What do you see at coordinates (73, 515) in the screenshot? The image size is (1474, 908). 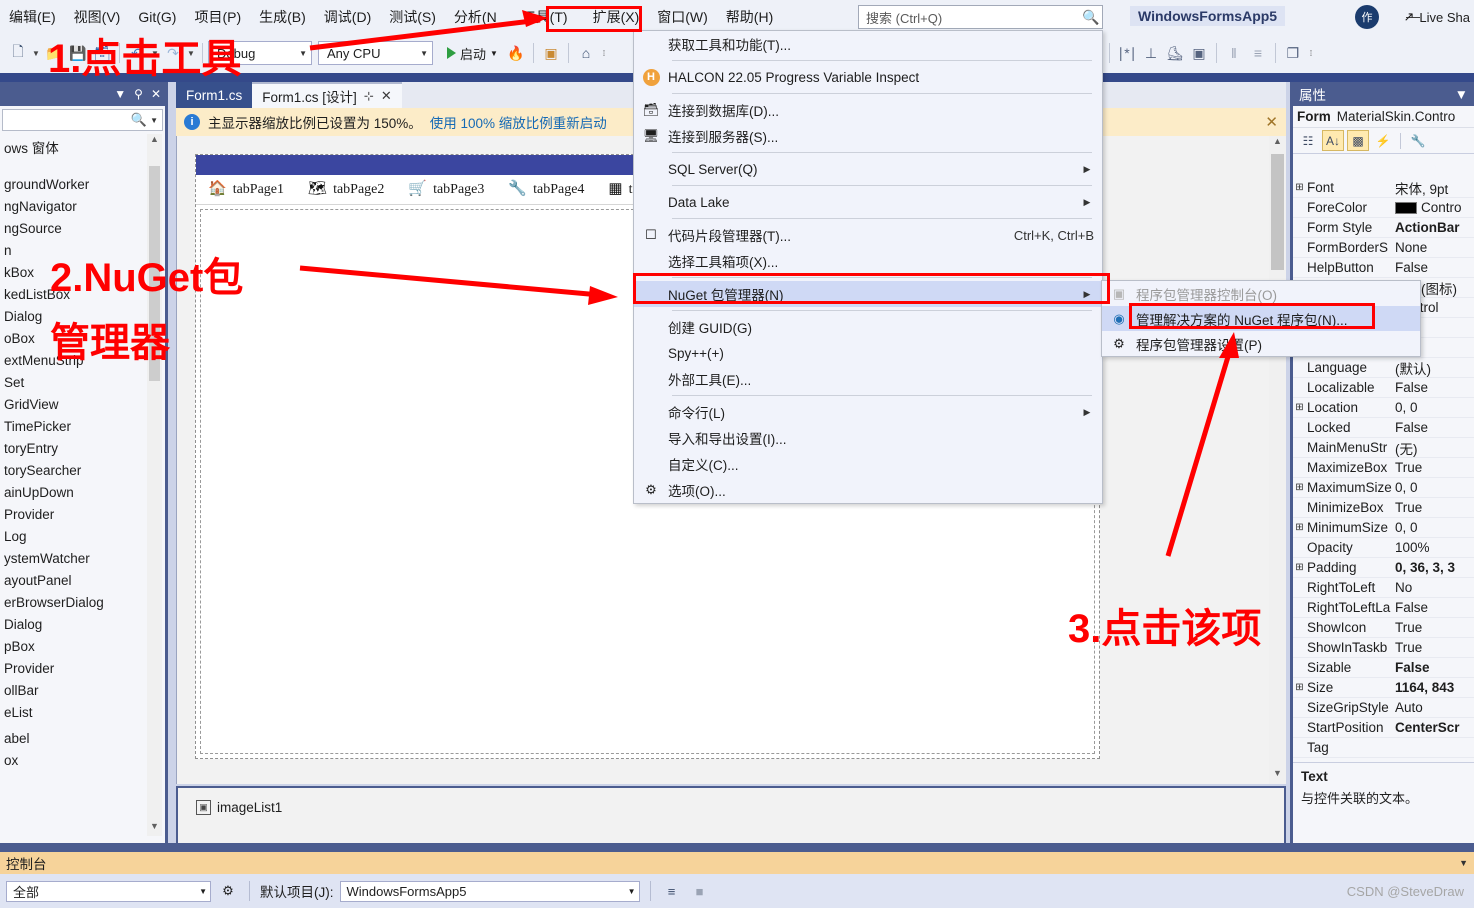 I see `toolbox-item: Provider` at bounding box center [73, 515].